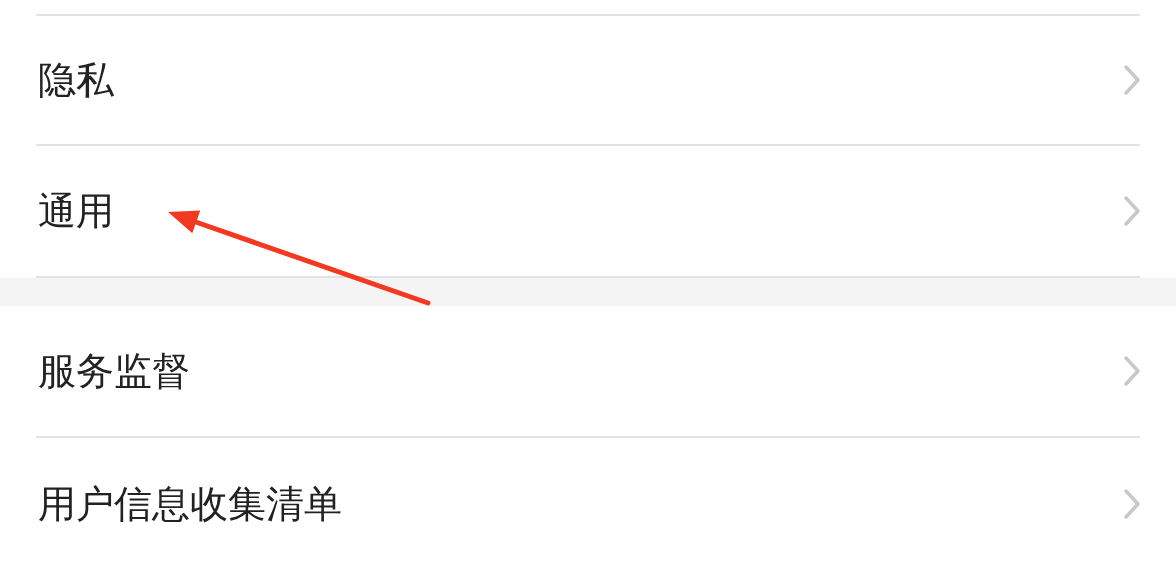  I want to click on row-label: 用户信息收集清单, so click(189, 504).